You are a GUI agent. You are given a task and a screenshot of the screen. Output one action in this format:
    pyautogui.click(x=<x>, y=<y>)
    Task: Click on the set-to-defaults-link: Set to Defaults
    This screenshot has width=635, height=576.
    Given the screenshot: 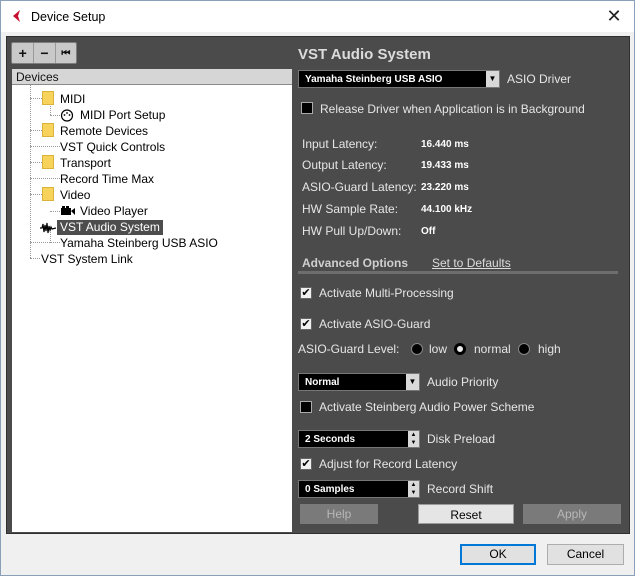 What is the action you would take?
    pyautogui.click(x=471, y=263)
    